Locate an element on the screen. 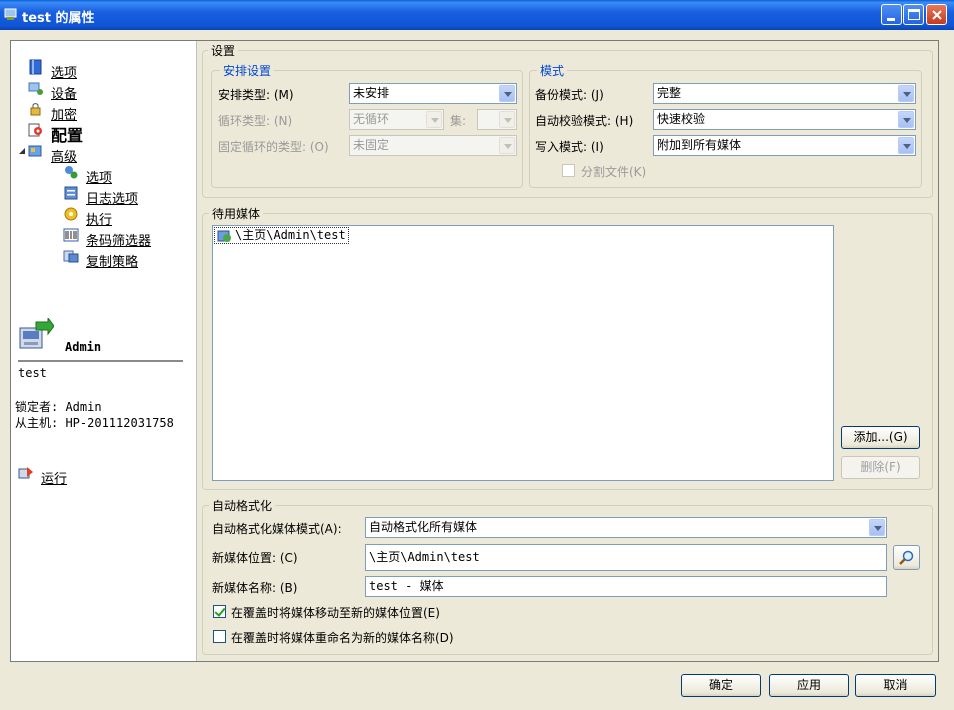 Image resolution: width=954 pixels, height=710 pixels. set-select is located at coordinates (497, 119).